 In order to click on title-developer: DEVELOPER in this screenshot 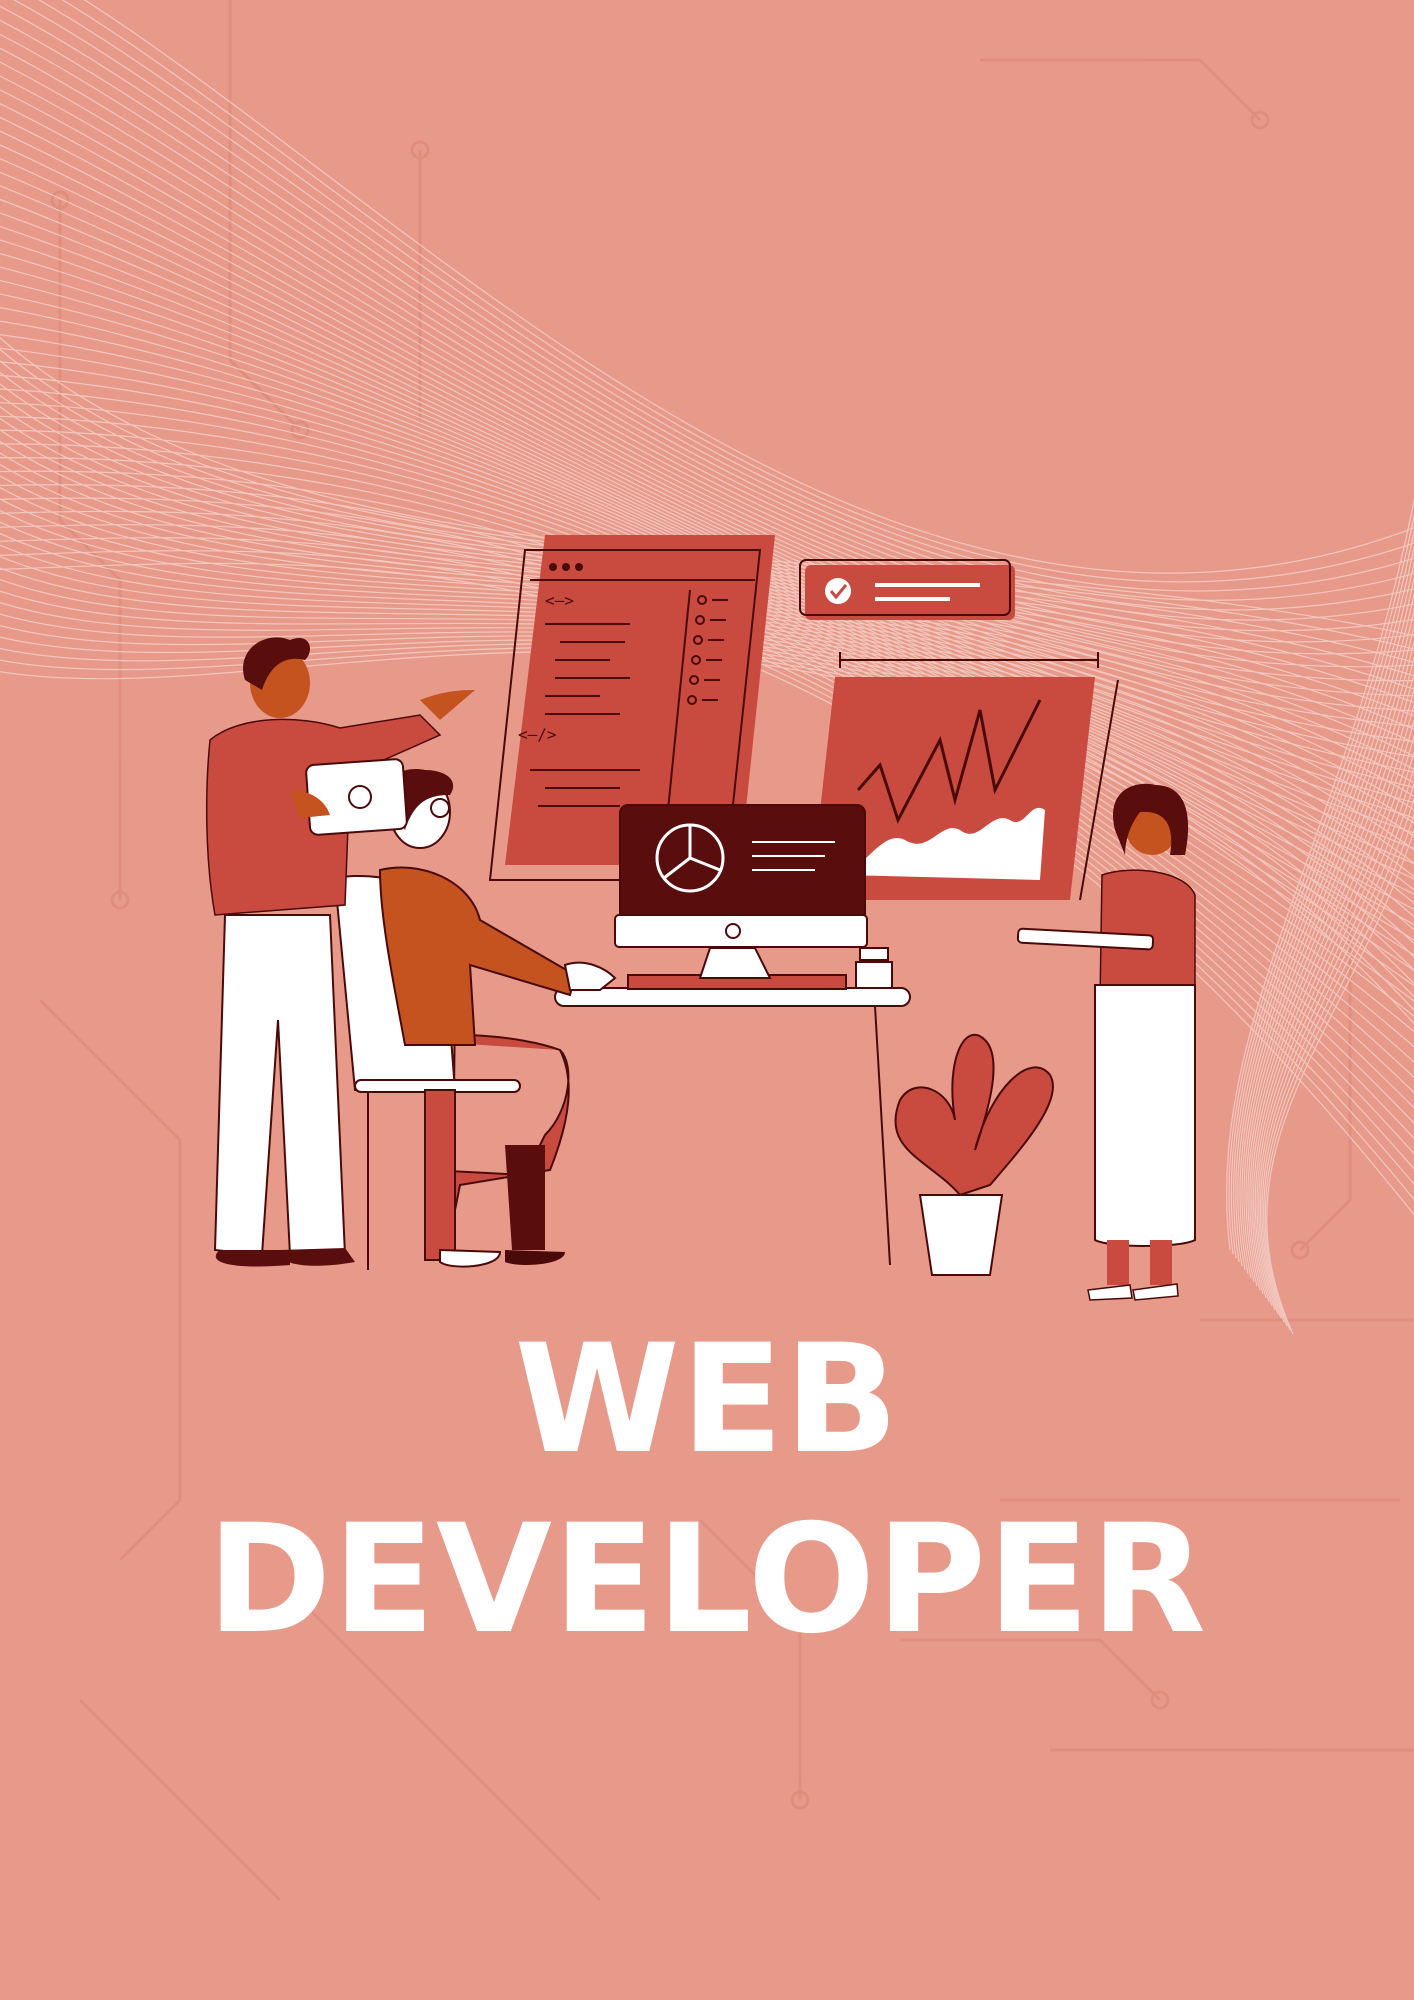, I will do `click(707, 1580)`.